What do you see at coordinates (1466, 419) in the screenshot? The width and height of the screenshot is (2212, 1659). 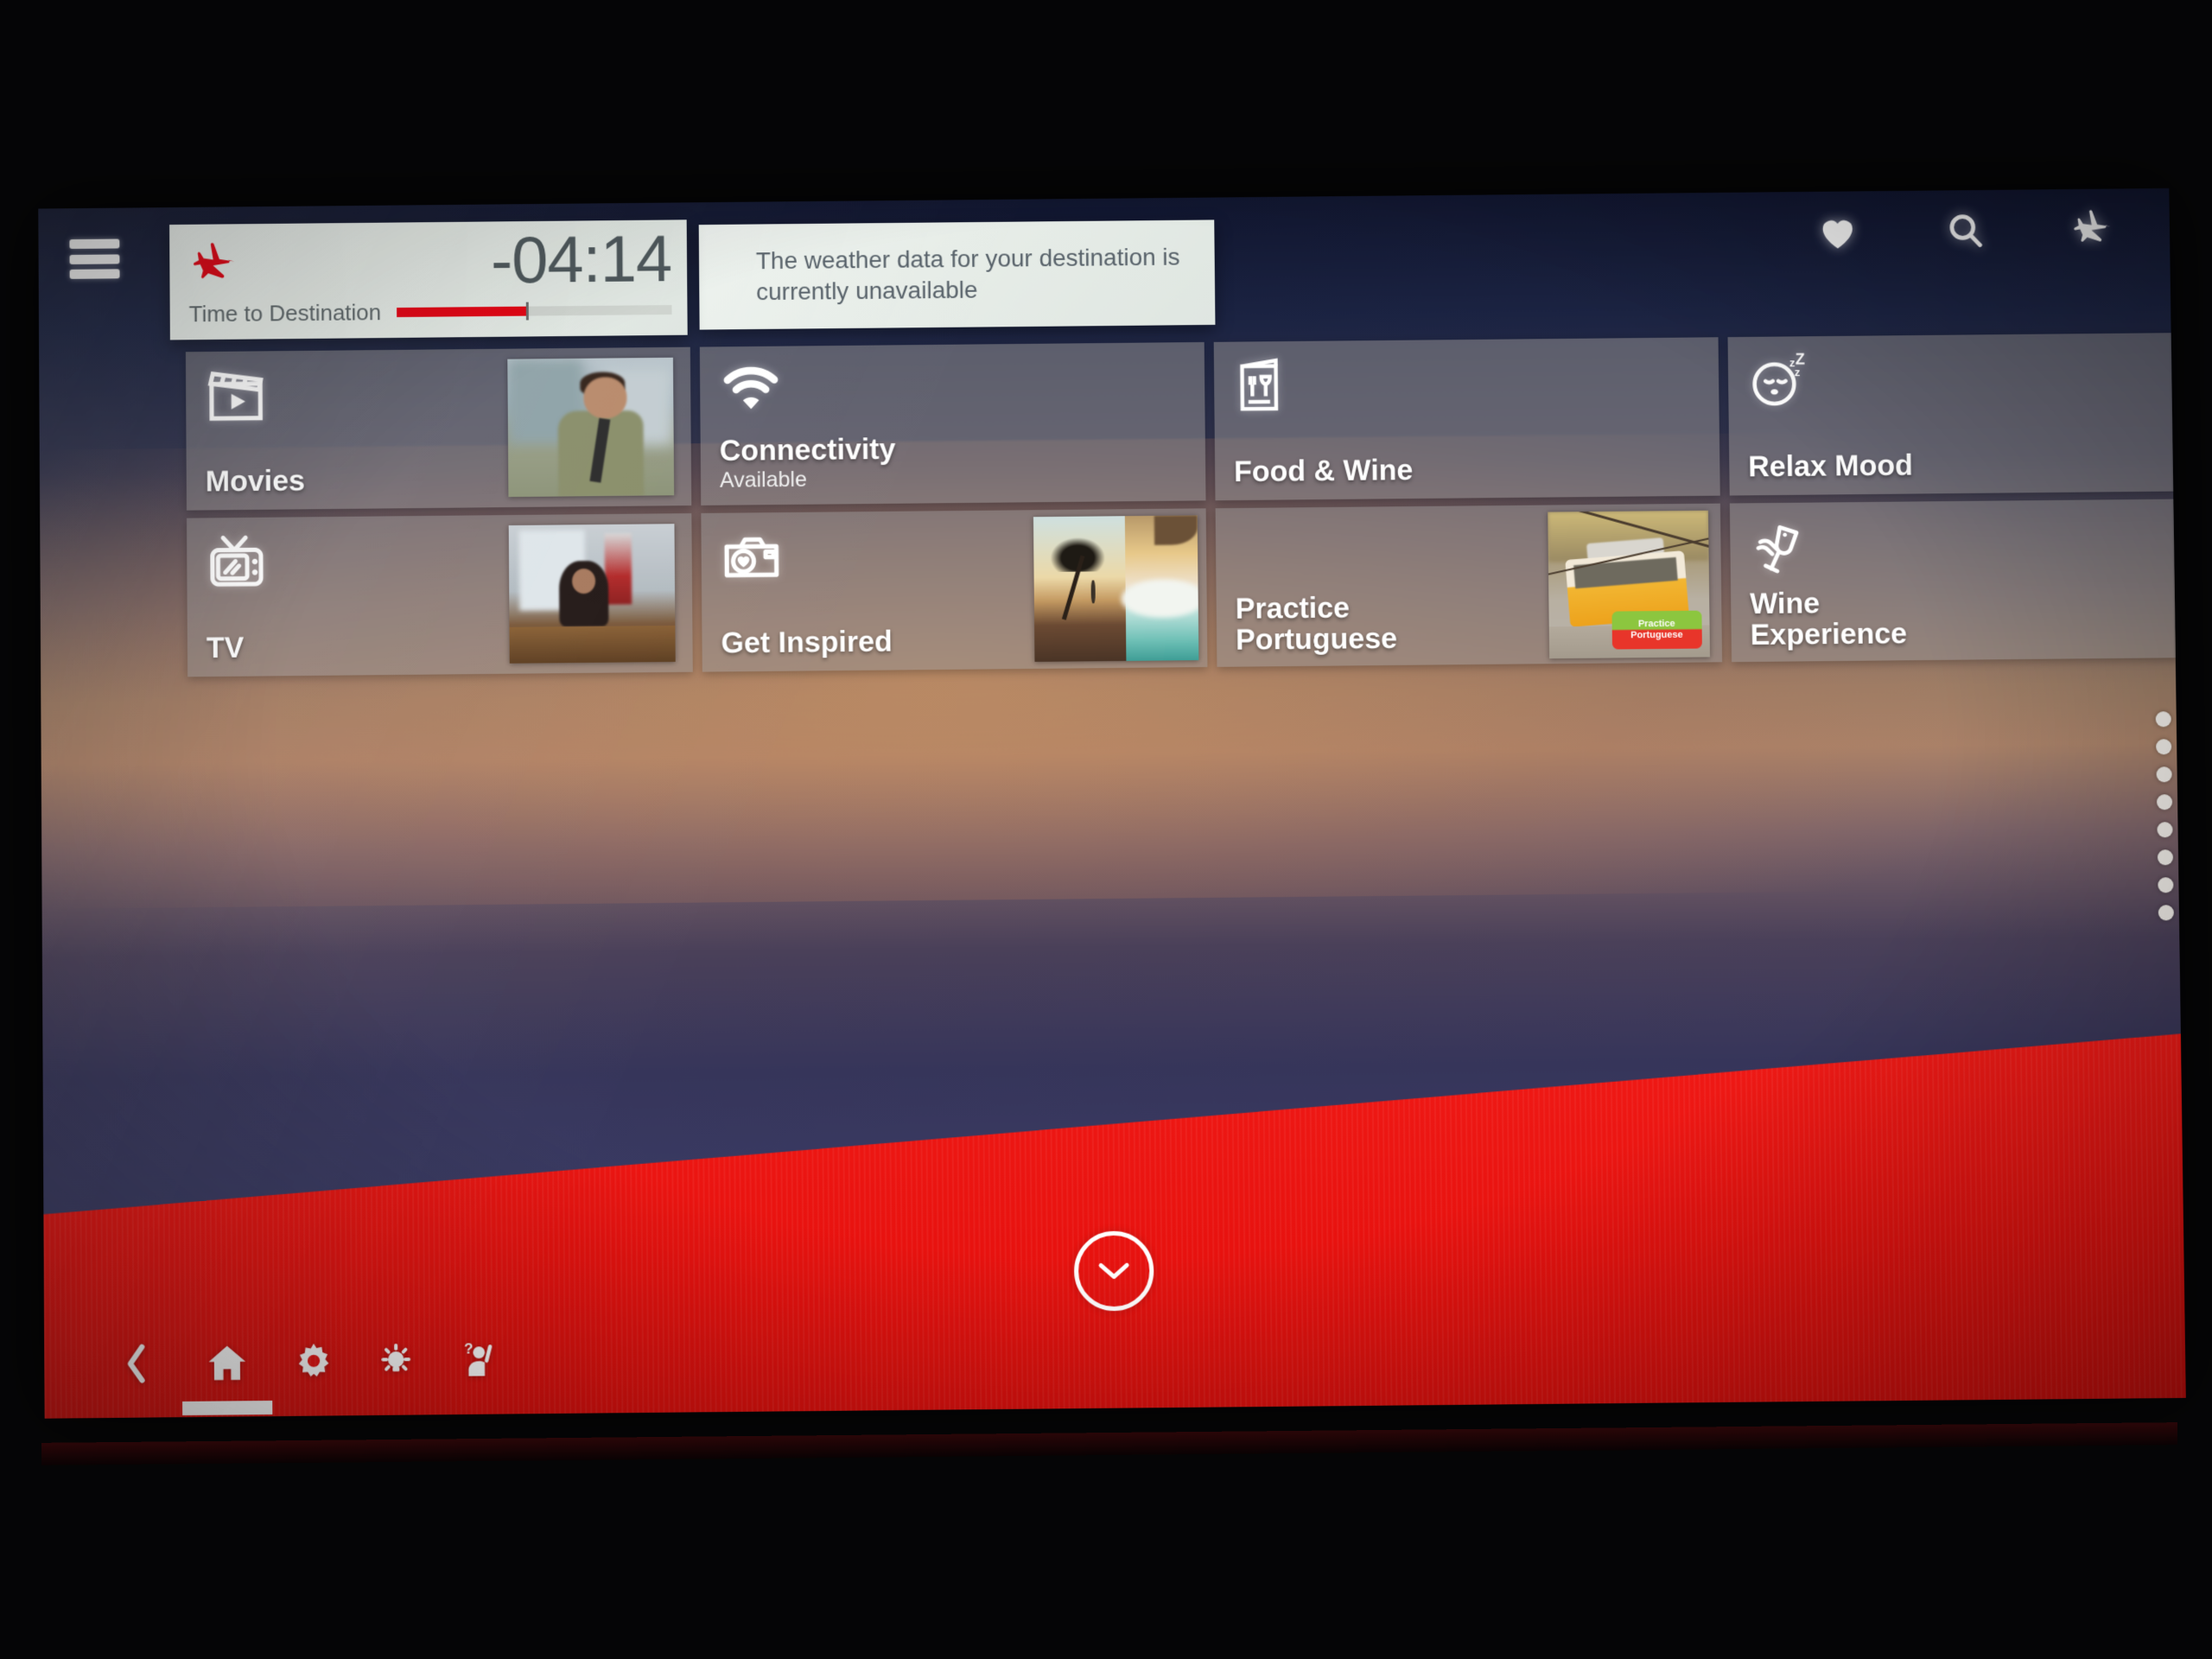 I see `tile-food-wine: Food & Wine` at bounding box center [1466, 419].